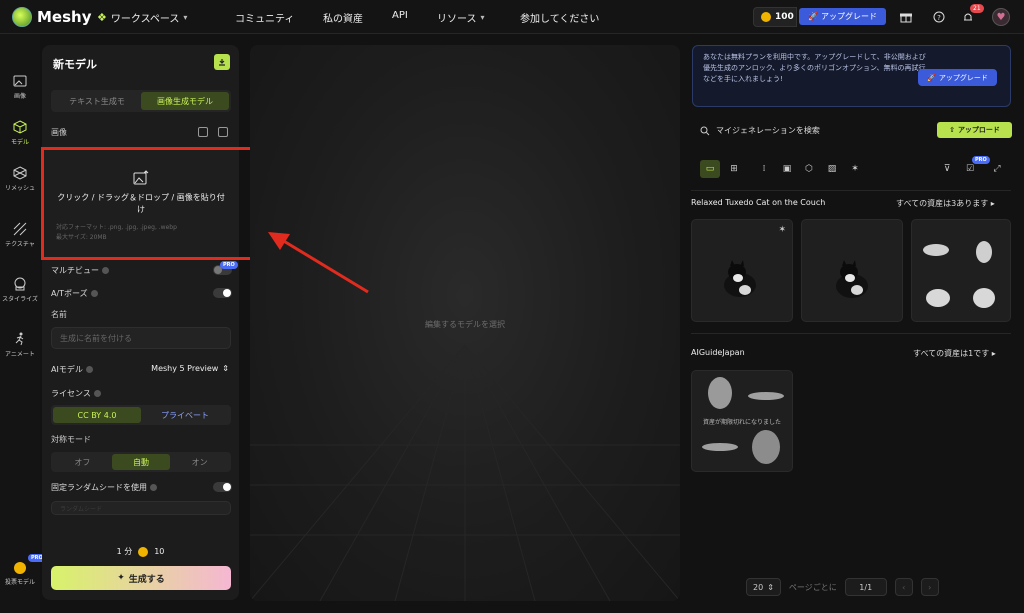  I want to click on generation-mode-tabs: テキスト生成モ 画像生成モデル, so click(141, 101).